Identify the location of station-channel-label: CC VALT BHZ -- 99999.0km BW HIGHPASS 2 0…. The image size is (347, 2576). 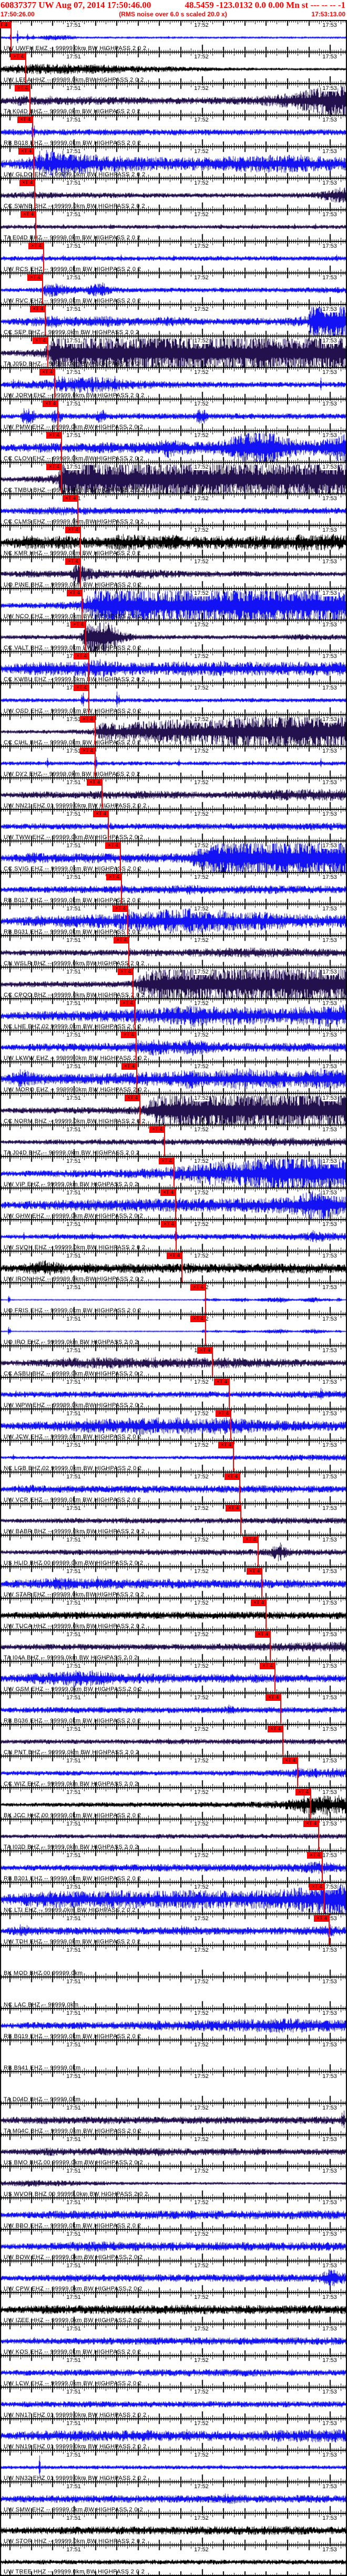
(72, 648).